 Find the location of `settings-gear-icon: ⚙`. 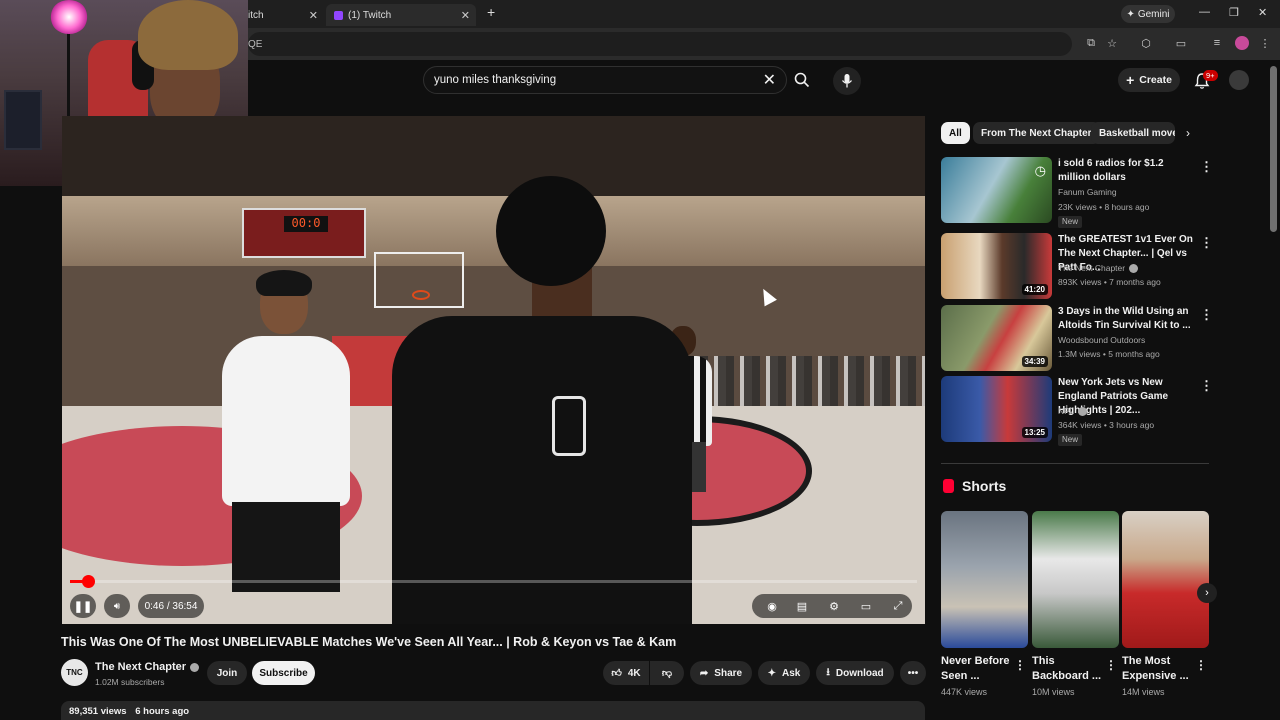

settings-gear-icon: ⚙ is located at coordinates (834, 606).